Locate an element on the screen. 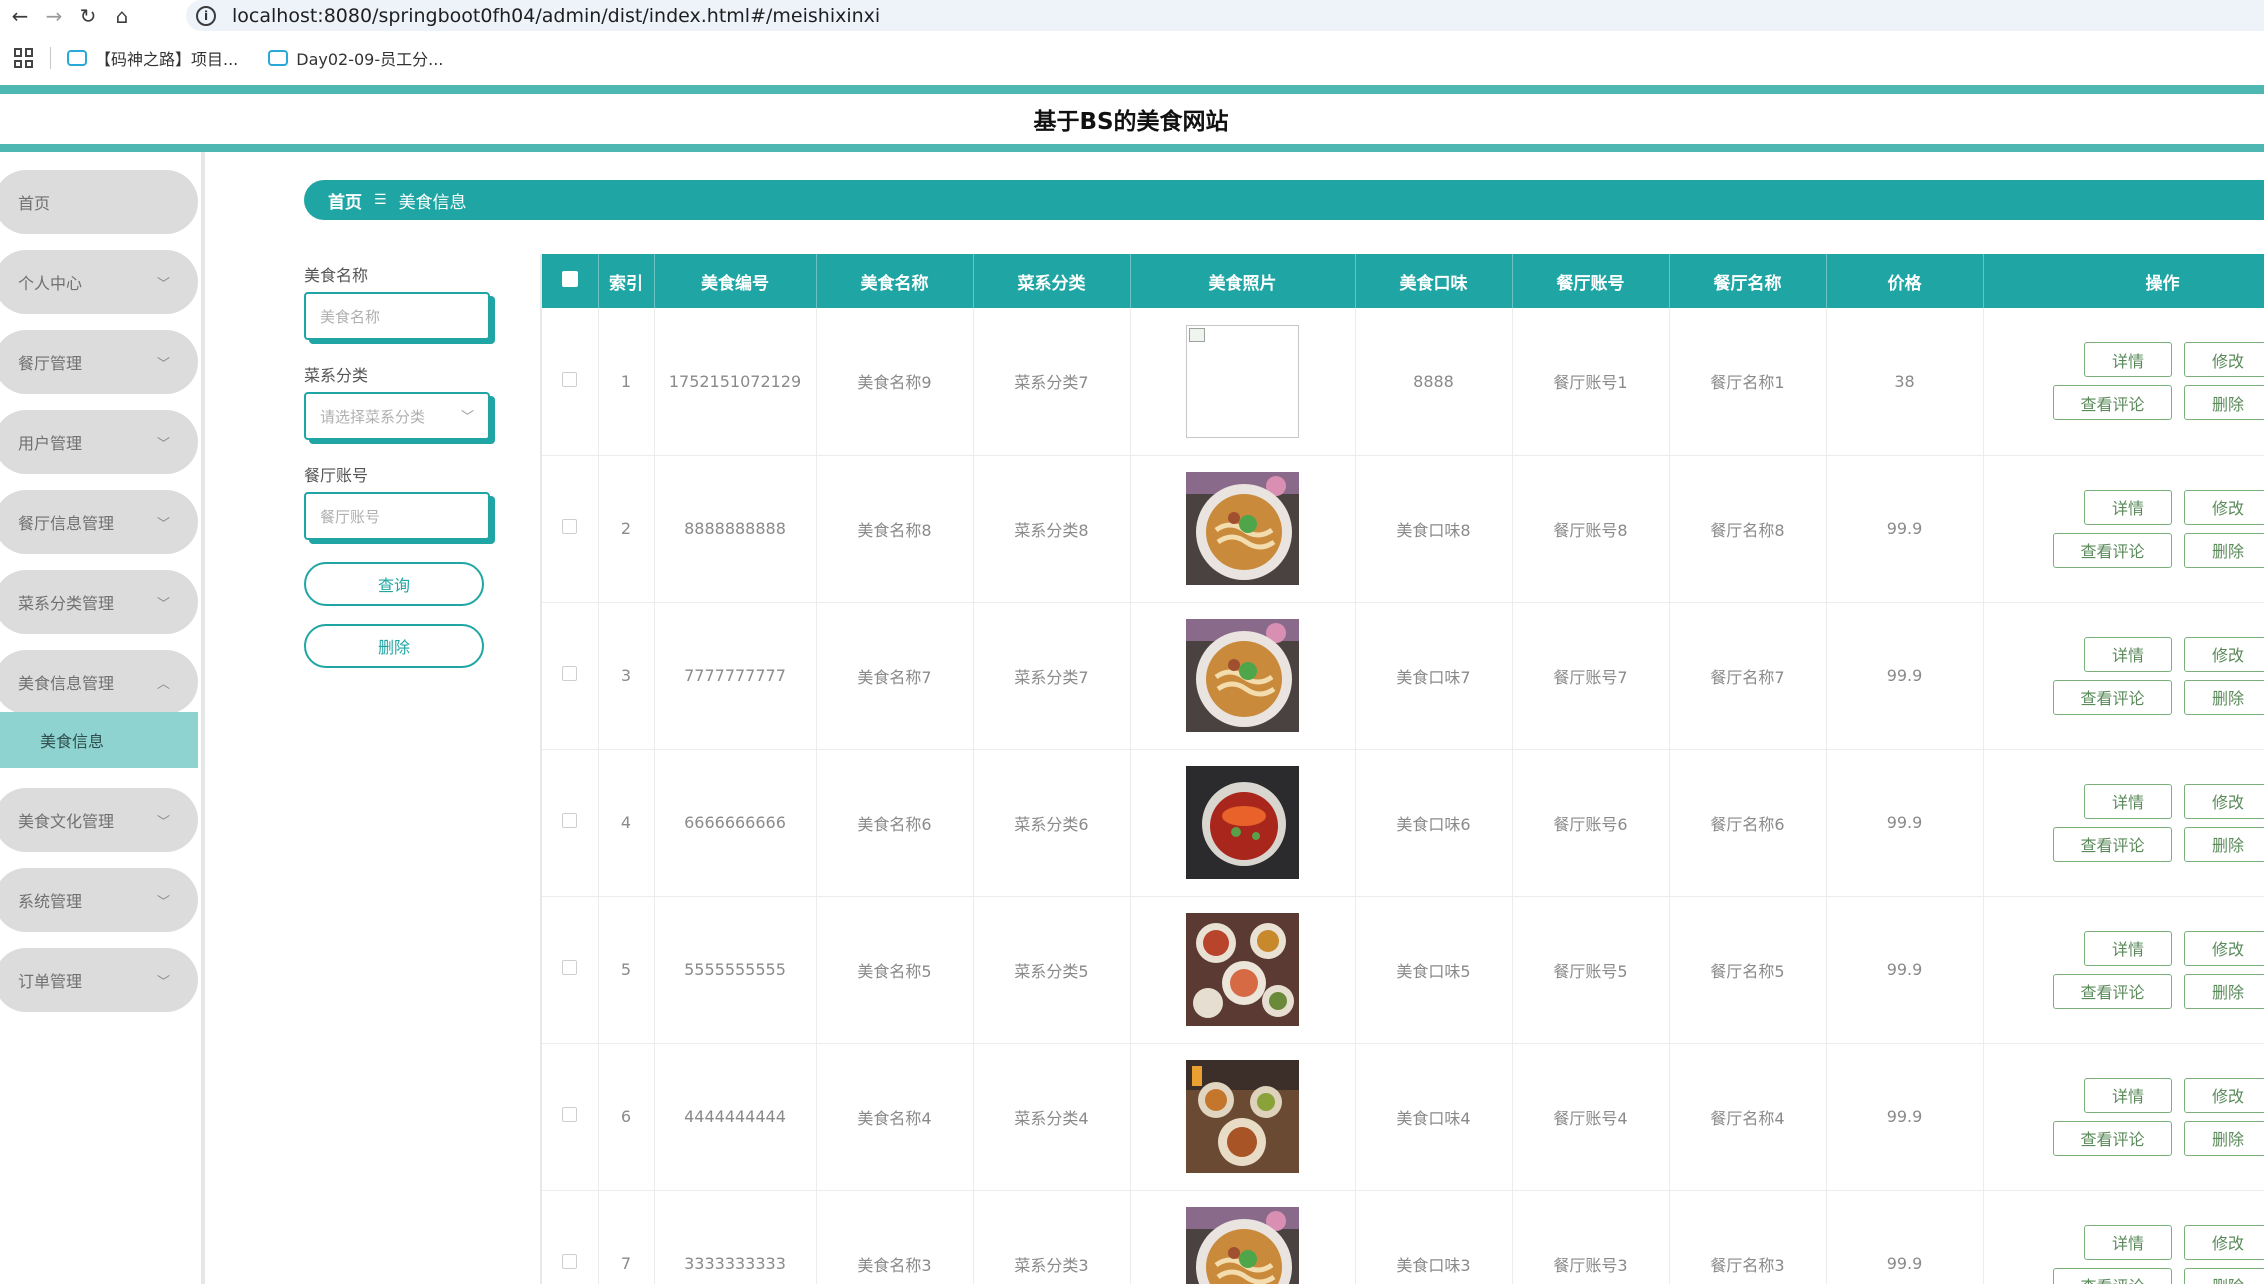 The height and width of the screenshot is (1284, 2264). sidebar-item-orders: 订单管理 ﹀ is located at coordinates (99, 980).